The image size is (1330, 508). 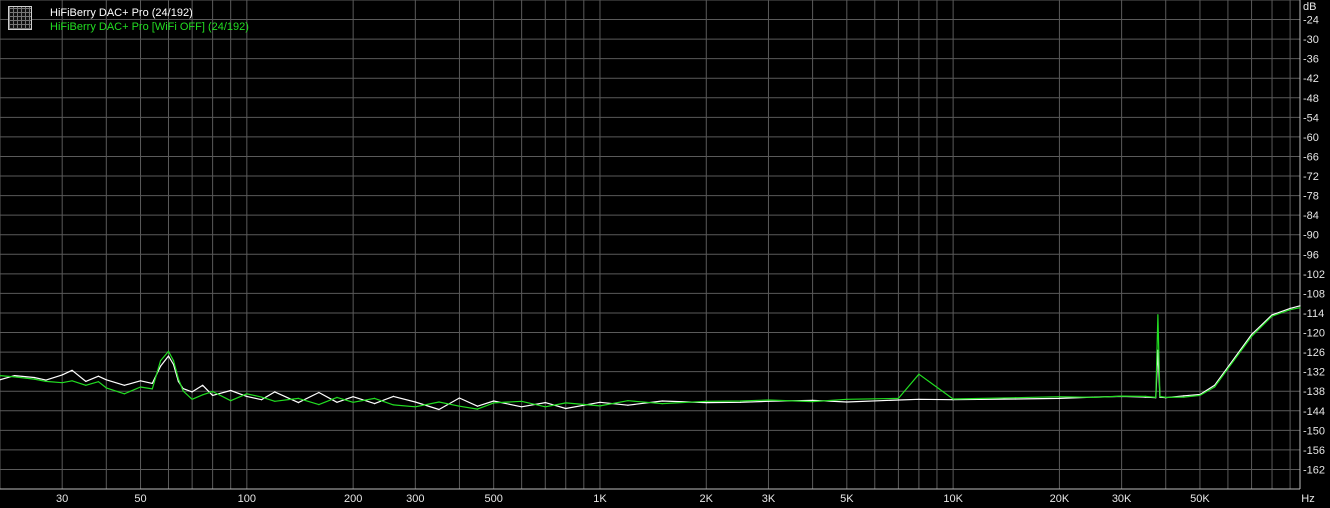 I want to click on x-tick-label: 30K, so click(x=1122, y=499).